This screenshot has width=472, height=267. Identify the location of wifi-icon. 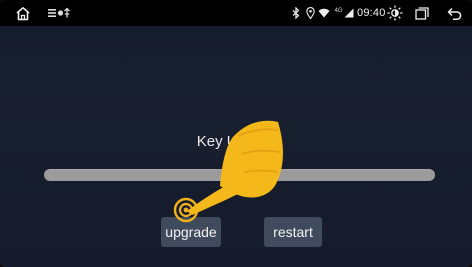
(324, 13).